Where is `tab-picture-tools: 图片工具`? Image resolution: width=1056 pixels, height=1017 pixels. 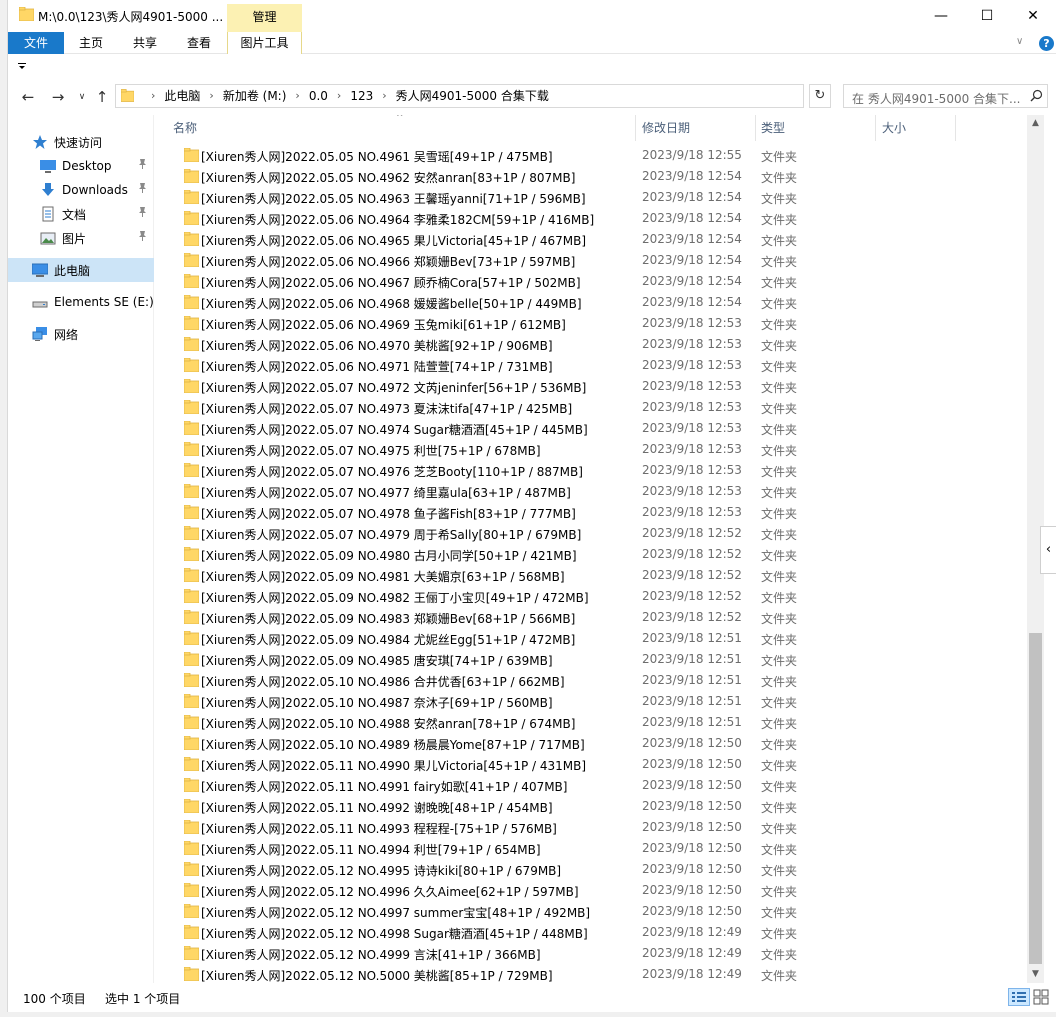 tab-picture-tools: 图片工具 is located at coordinates (264, 43).